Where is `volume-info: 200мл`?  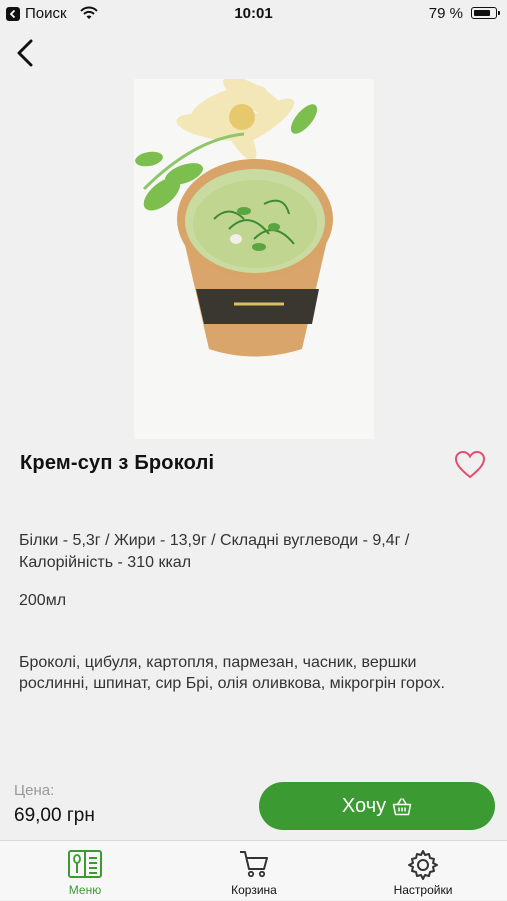
volume-info: 200мл is located at coordinates (43, 600).